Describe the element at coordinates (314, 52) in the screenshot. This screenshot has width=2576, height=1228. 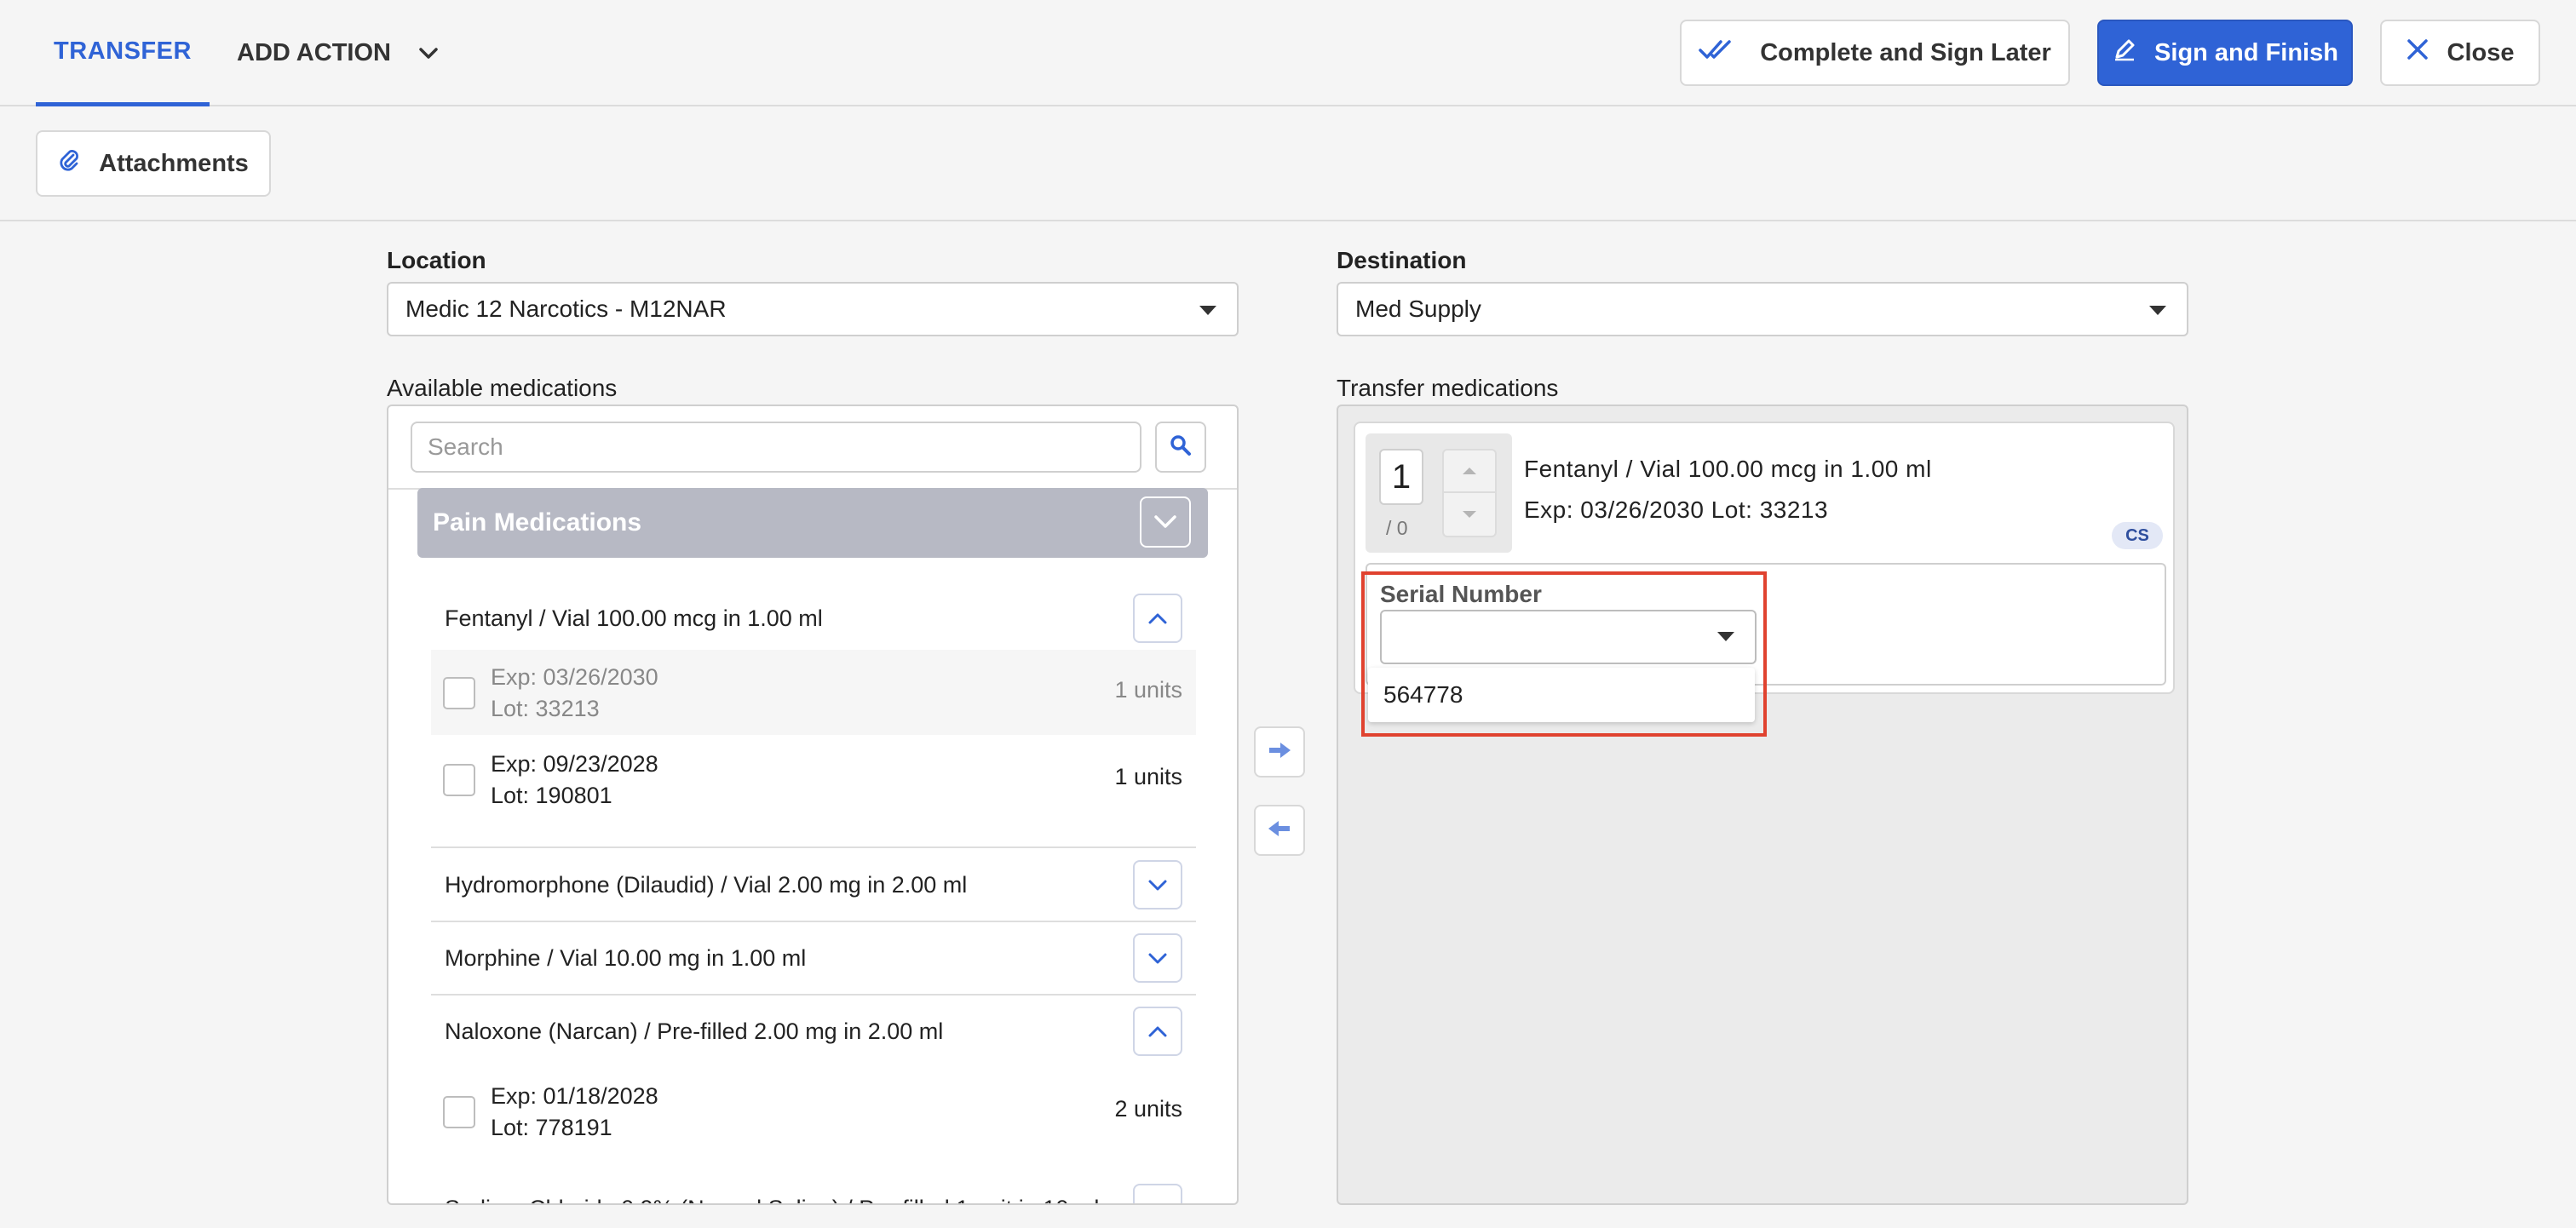
I see `add-action-label: ADD ACTION` at that location.